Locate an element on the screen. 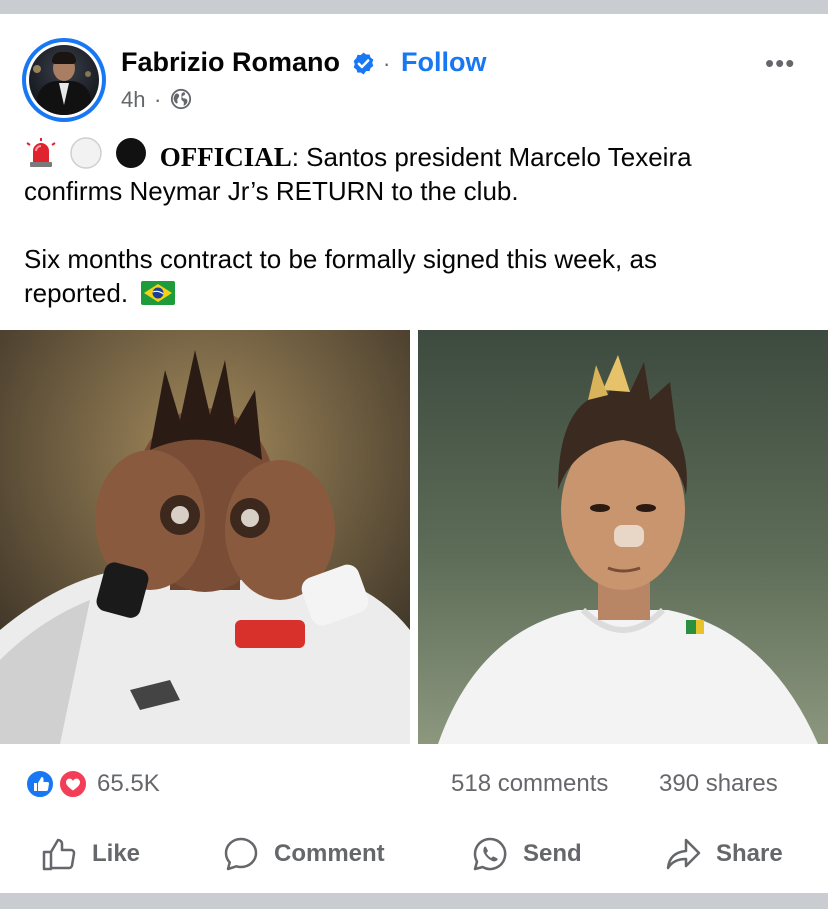 The image size is (828, 909). reaction-icons is located at coordinates (57, 784).